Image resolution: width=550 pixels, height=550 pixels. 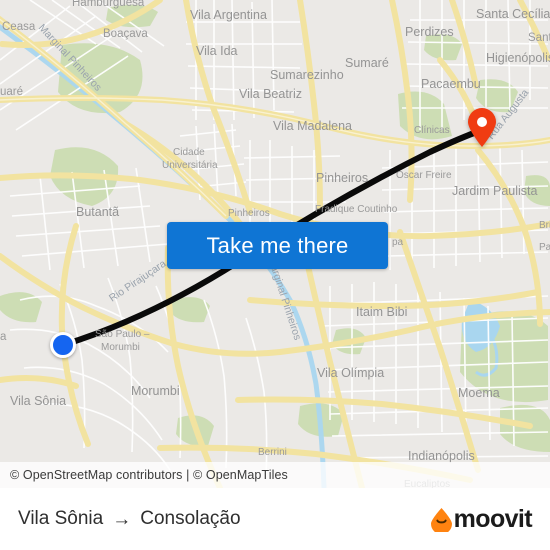 I want to click on map-label: Vila Beatriz, so click(x=270, y=94).